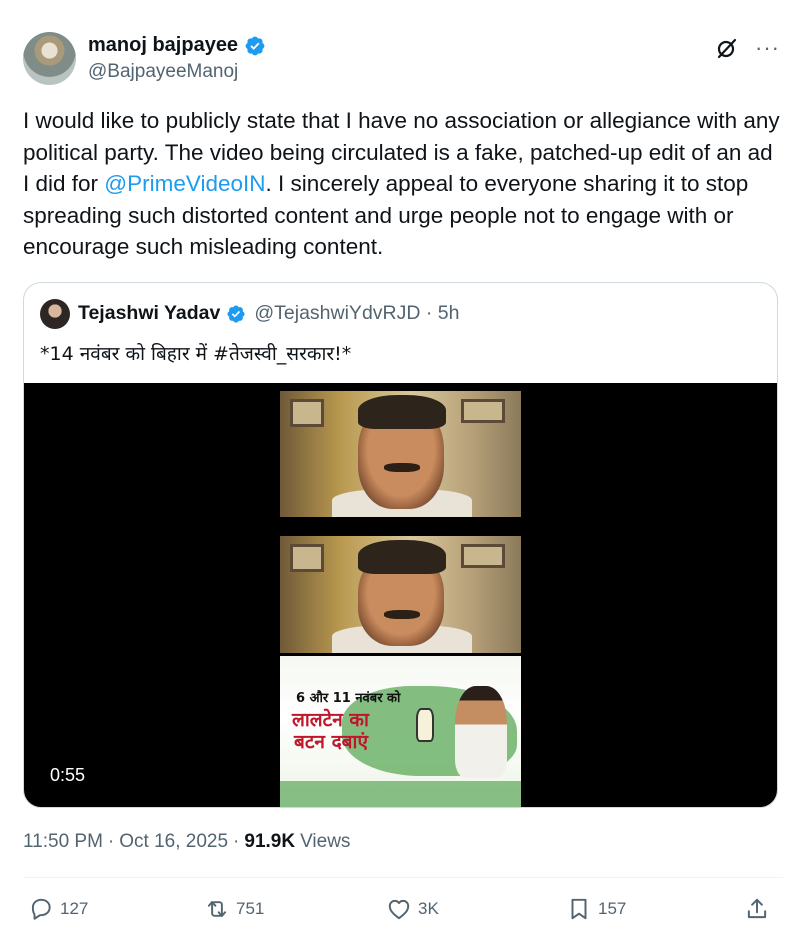 The height and width of the screenshot is (936, 806). What do you see at coordinates (173, 842) in the screenshot?
I see `tweet-date: Oct 16, 2025` at bounding box center [173, 842].